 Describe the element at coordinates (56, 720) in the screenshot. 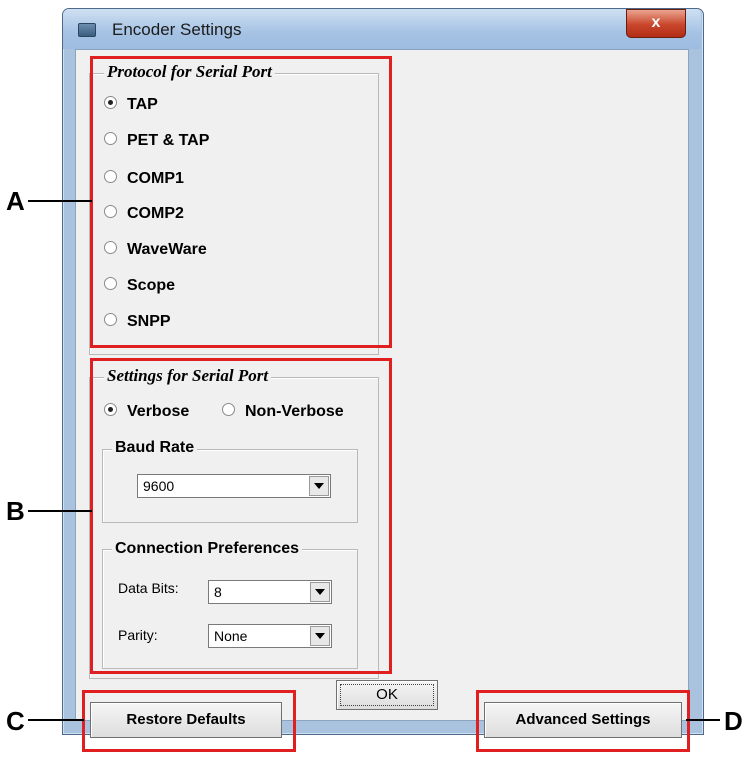

I see `callout-line-c` at that location.